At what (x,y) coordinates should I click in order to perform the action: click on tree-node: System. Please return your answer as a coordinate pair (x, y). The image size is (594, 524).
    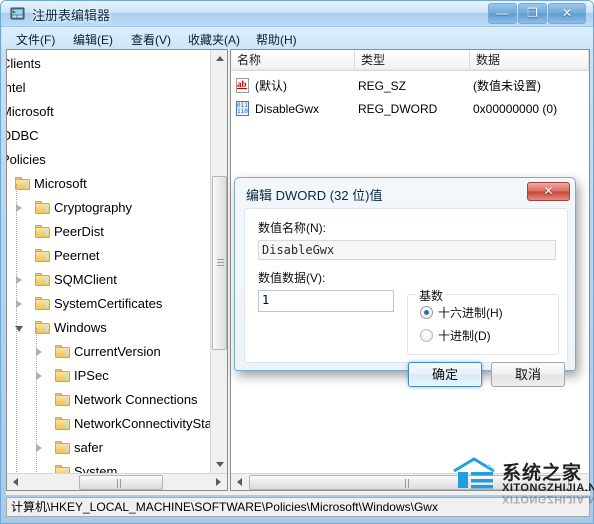
    Looking at the image, I should click on (109, 466).